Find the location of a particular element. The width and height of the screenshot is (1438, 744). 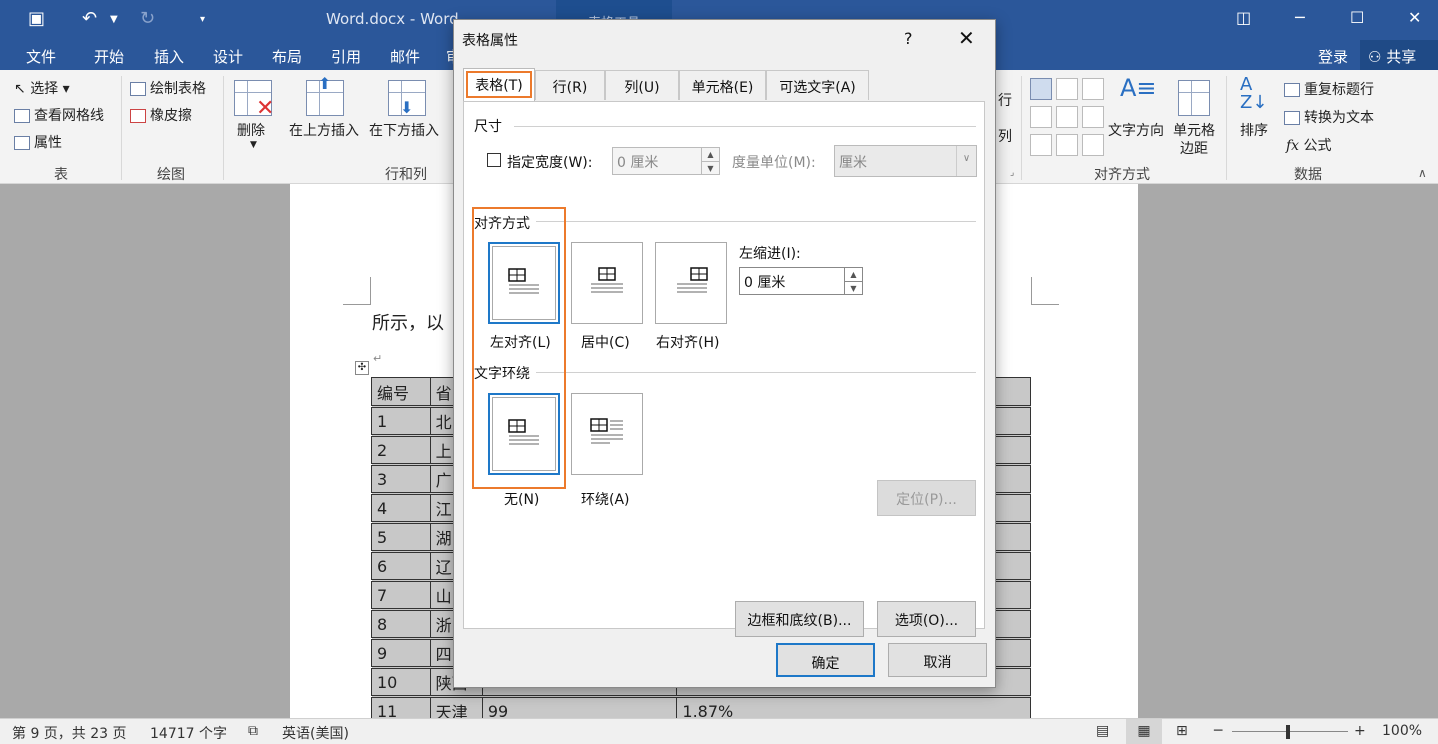

delete-button: 删除 is located at coordinates (251, 130).